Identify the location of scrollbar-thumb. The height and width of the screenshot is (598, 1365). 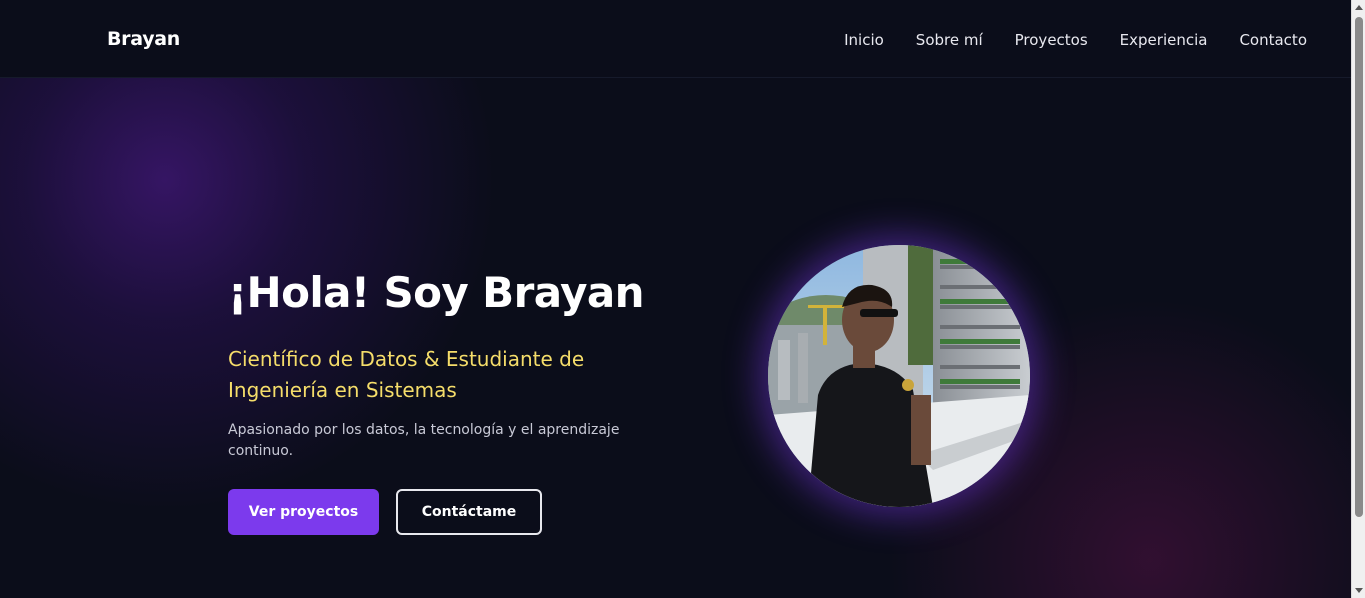
(1359, 267).